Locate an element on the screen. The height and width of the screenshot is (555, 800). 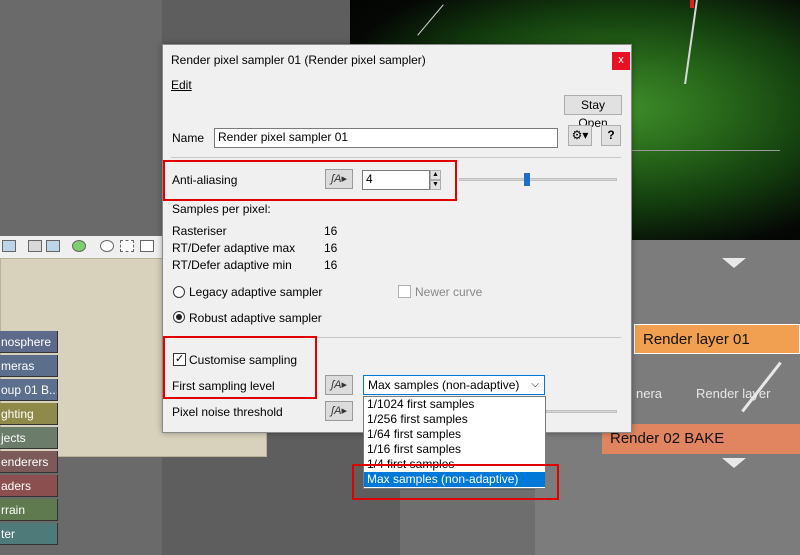
menu-edit: Edit is located at coordinates (181, 85).